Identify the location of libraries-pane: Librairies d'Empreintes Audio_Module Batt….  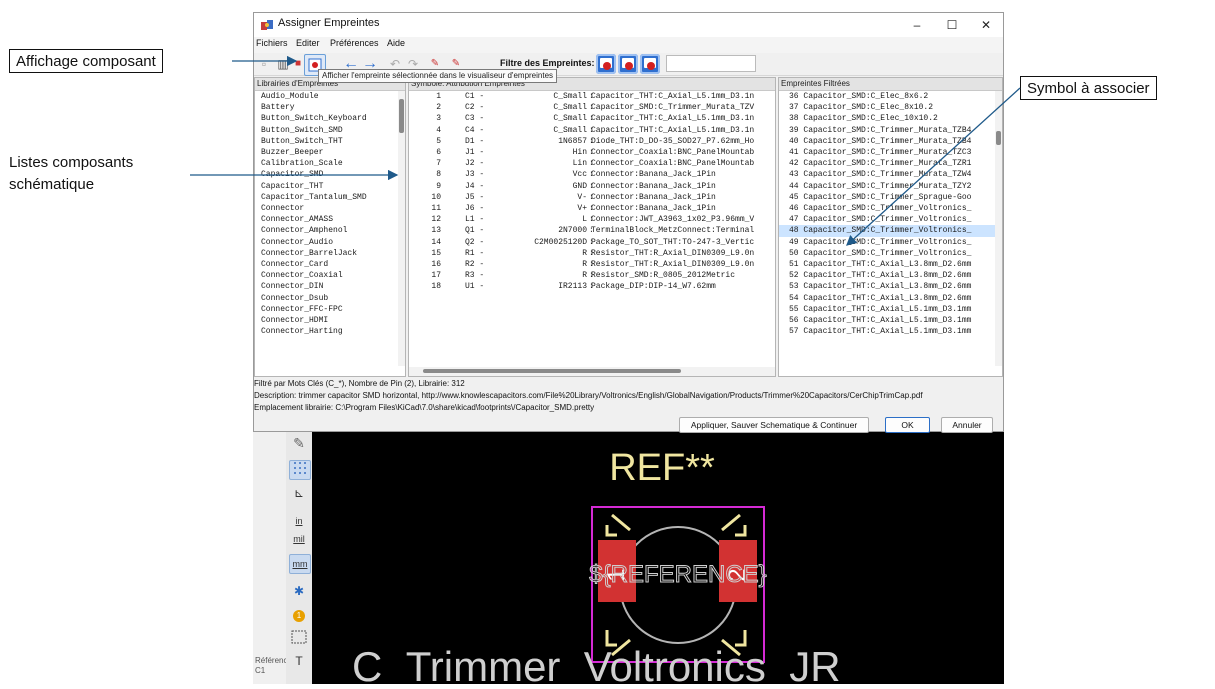
(330, 227).